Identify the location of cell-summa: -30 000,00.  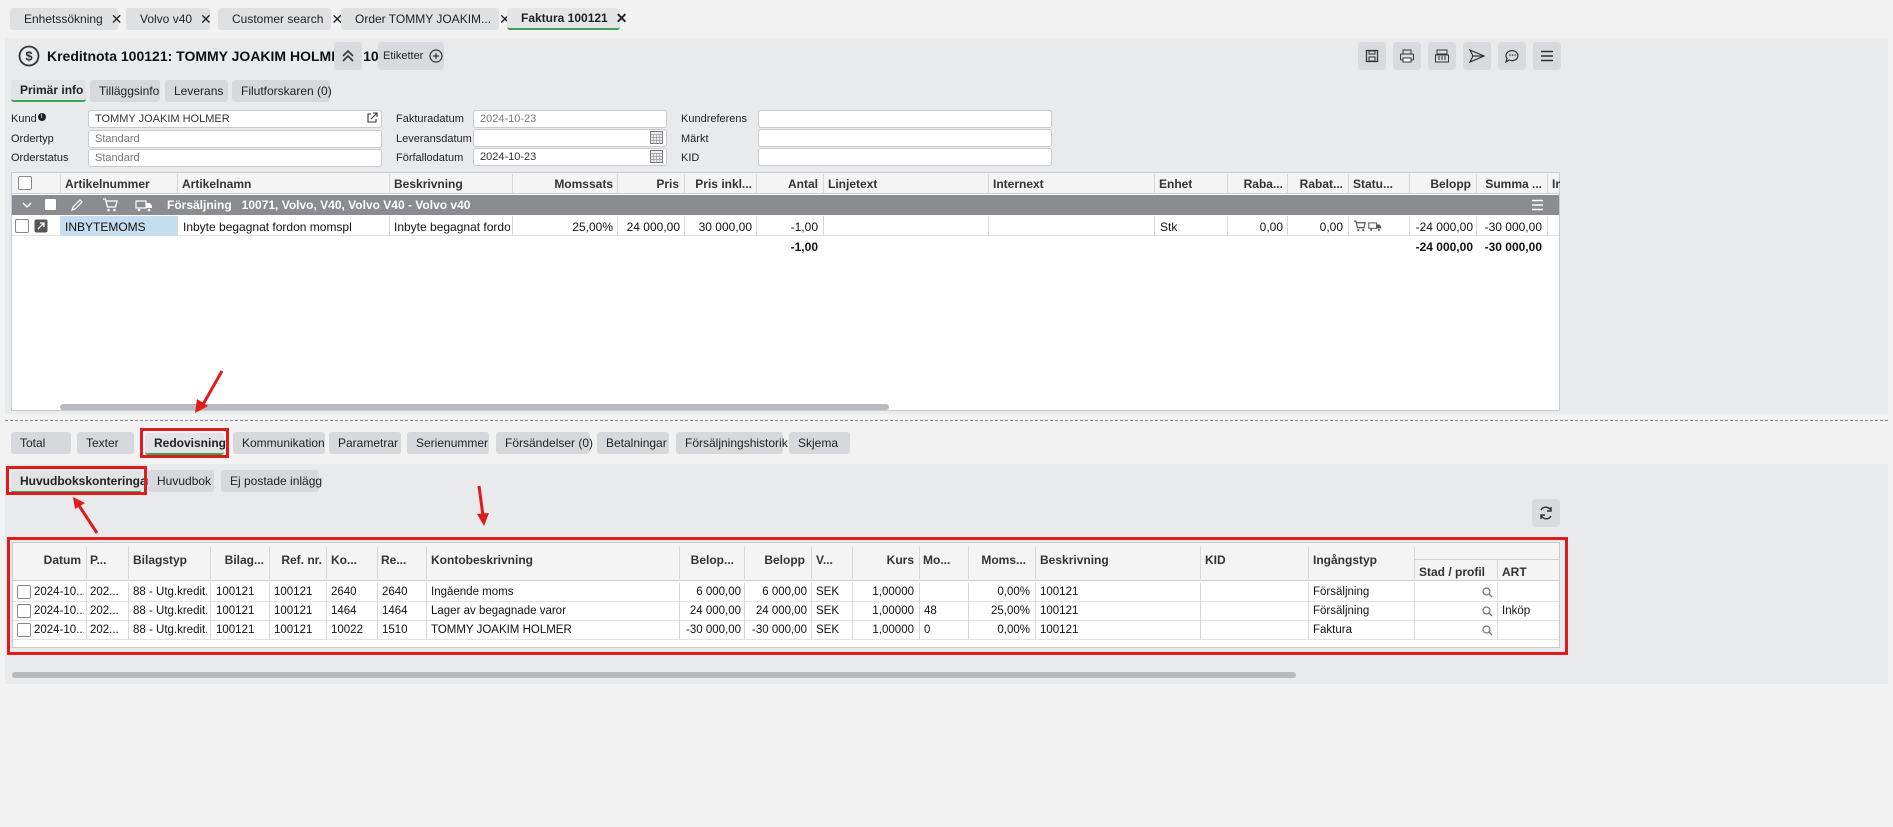
(1510, 227).